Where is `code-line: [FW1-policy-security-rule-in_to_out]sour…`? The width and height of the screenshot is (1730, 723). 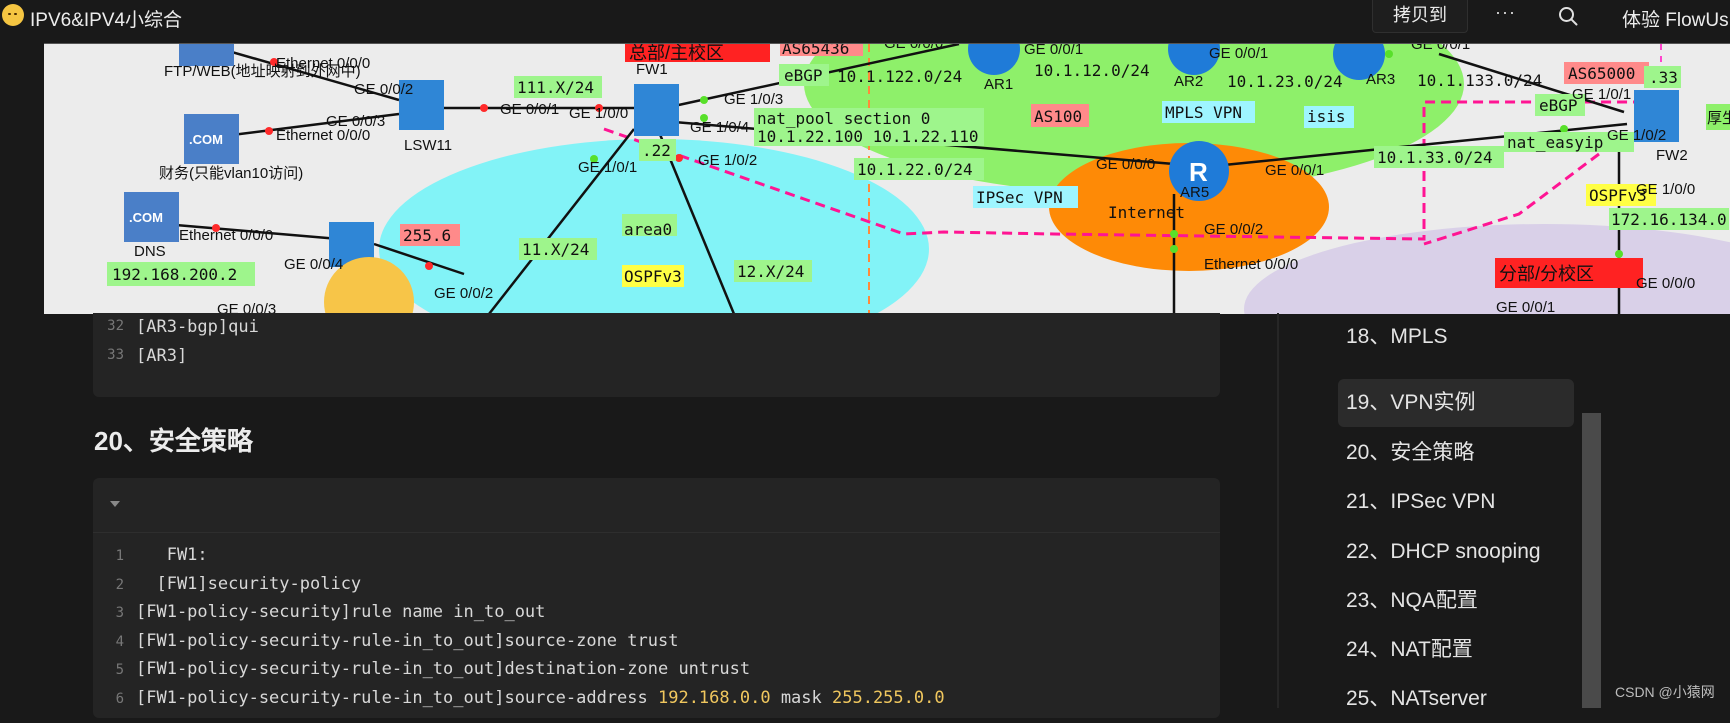
code-line: [FW1-policy-security-rule-in_to_out]sour… is located at coordinates (407, 641).